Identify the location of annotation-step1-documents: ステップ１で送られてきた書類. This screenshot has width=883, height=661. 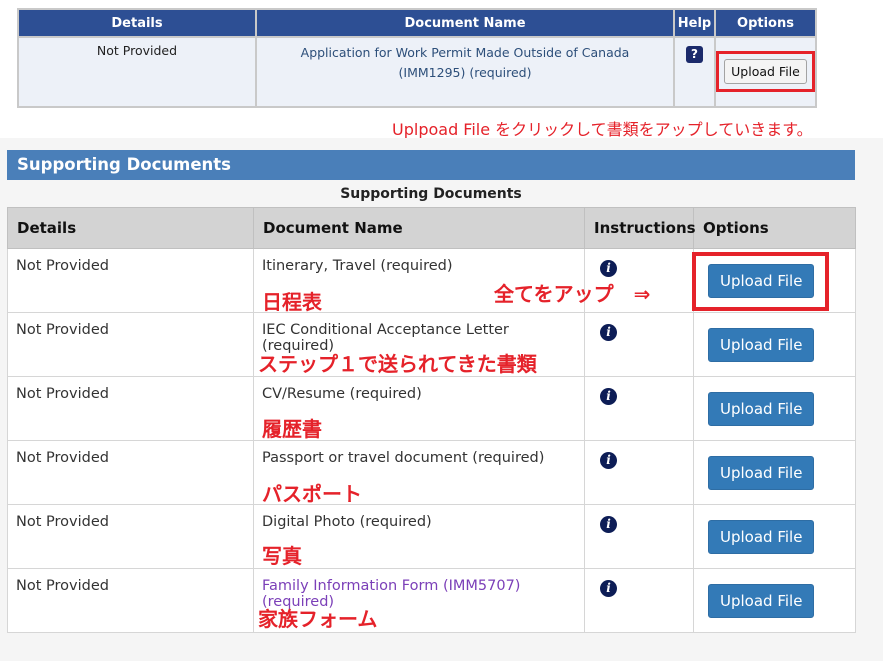
(397, 364).